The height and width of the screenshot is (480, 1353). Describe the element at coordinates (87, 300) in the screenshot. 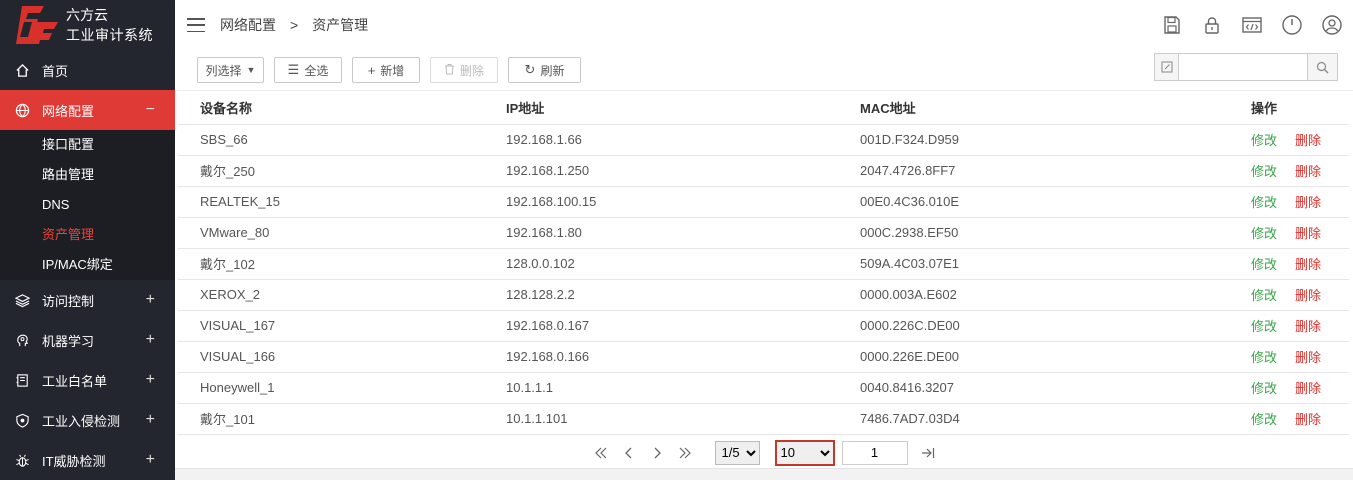

I see `nav-access-control: 访问控制 +` at that location.